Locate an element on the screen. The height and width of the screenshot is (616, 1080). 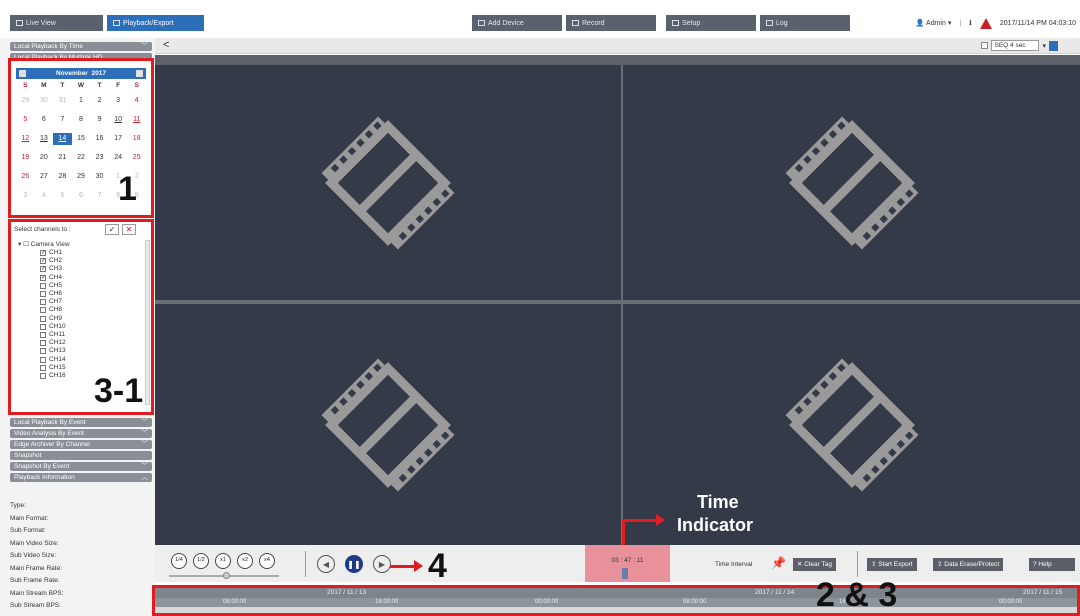
accordion-section: Snapshot is located at coordinates (81, 455).